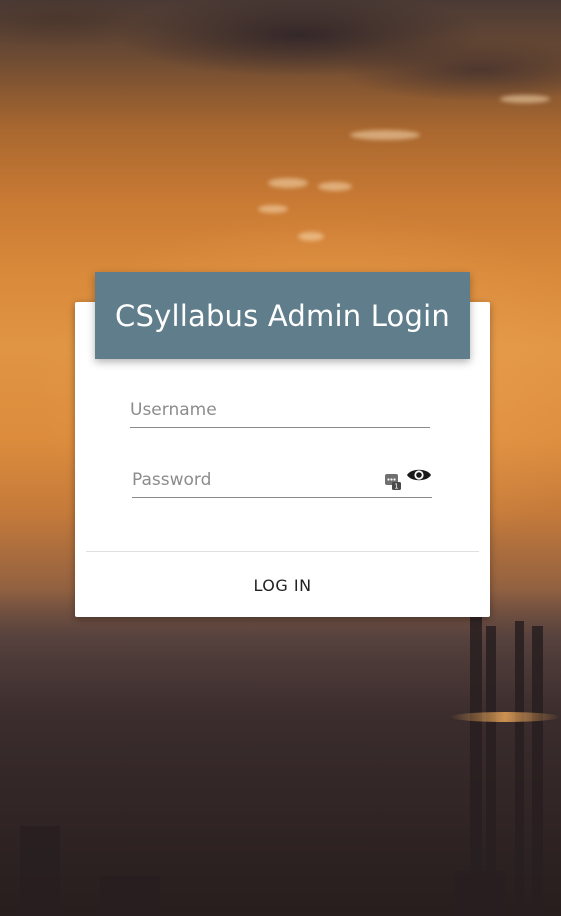 The height and width of the screenshot is (916, 561). What do you see at coordinates (396, 487) in the screenshot?
I see `svg-text: 1` at bounding box center [396, 487].